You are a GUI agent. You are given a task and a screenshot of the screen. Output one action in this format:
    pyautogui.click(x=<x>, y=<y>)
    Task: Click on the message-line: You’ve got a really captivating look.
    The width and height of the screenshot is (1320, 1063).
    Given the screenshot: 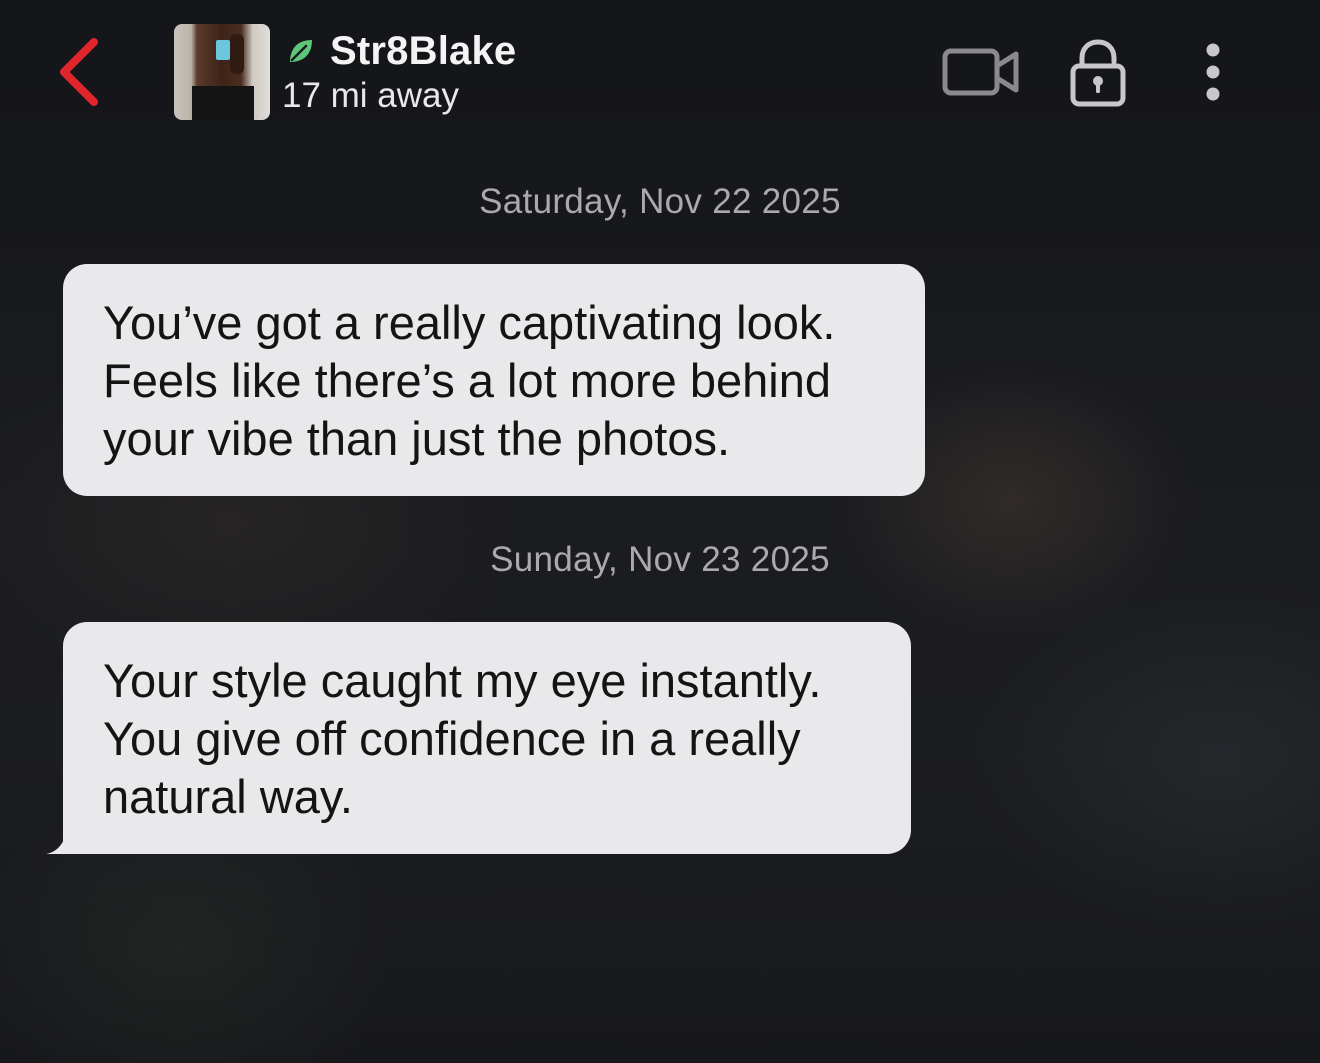 What is the action you would take?
    pyautogui.click(x=469, y=322)
    